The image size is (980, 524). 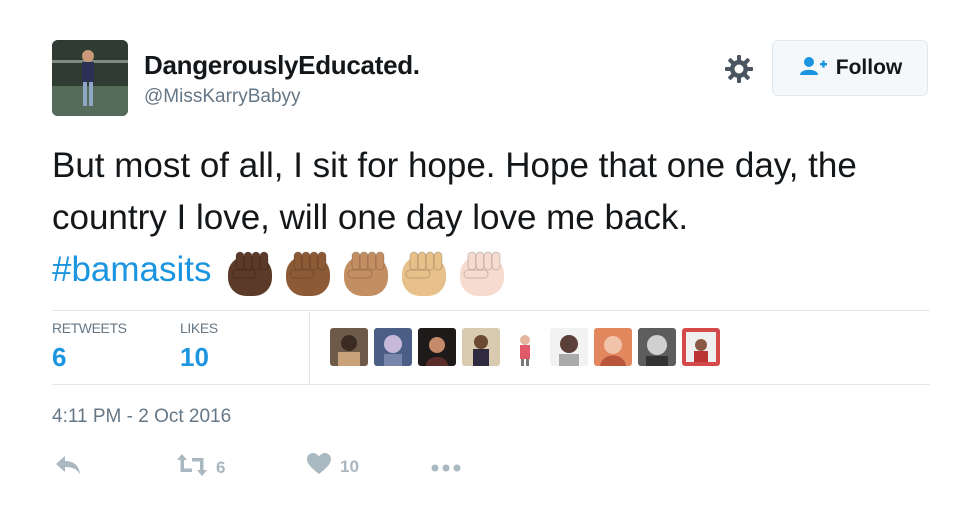 I want to click on retweets-count: 6, so click(x=59, y=357).